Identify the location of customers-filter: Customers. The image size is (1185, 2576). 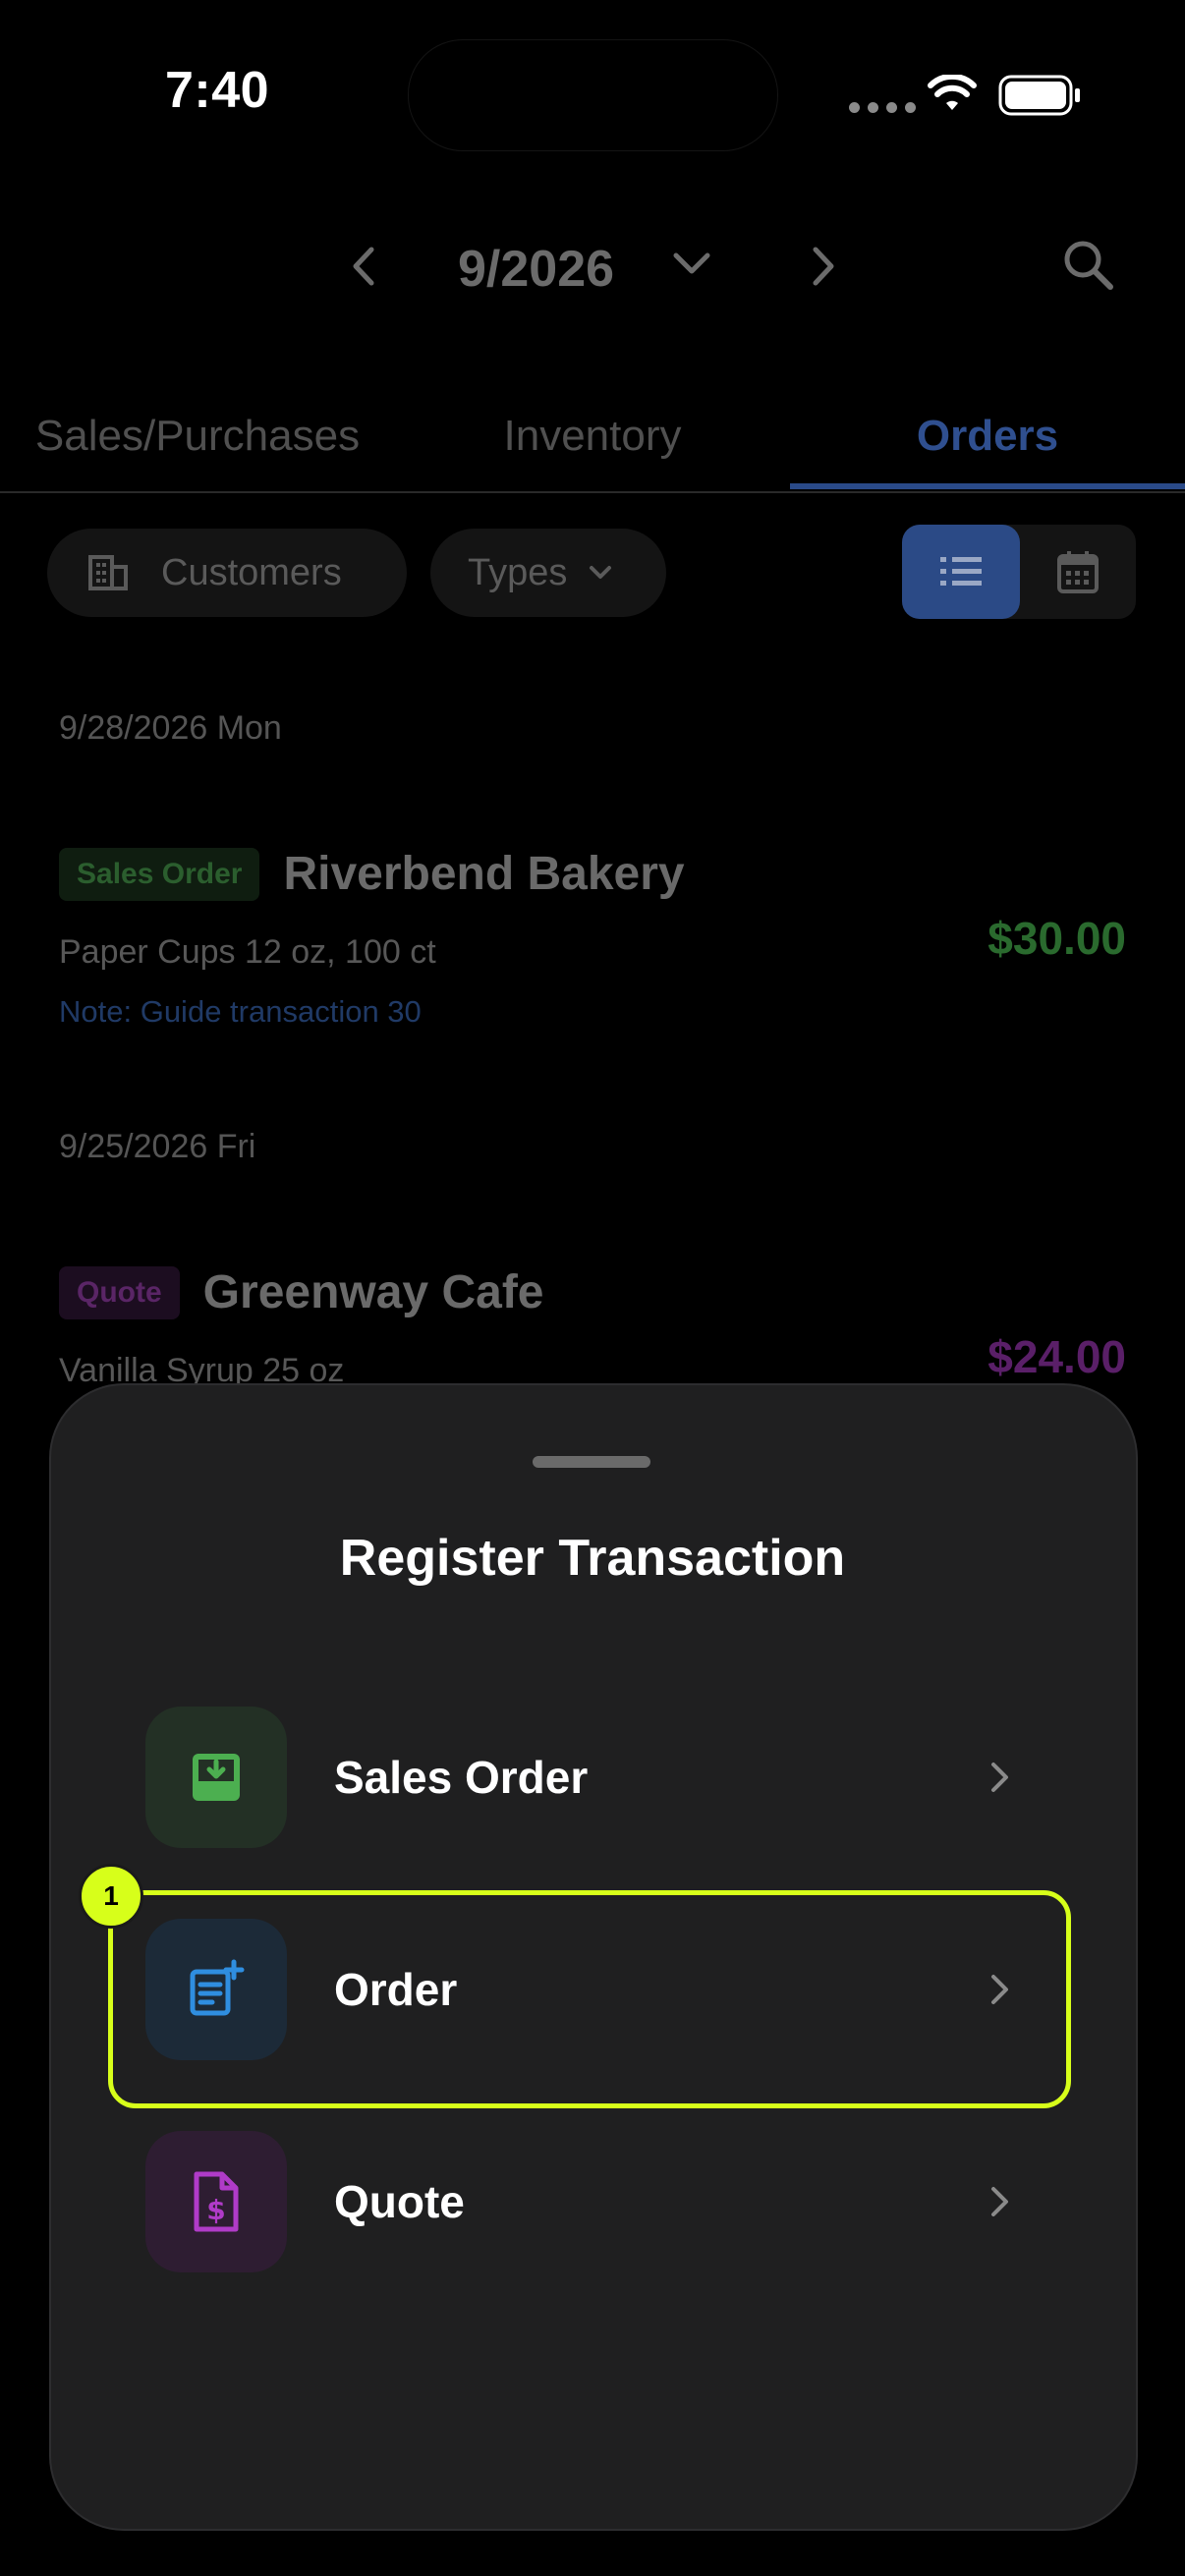
(227, 573).